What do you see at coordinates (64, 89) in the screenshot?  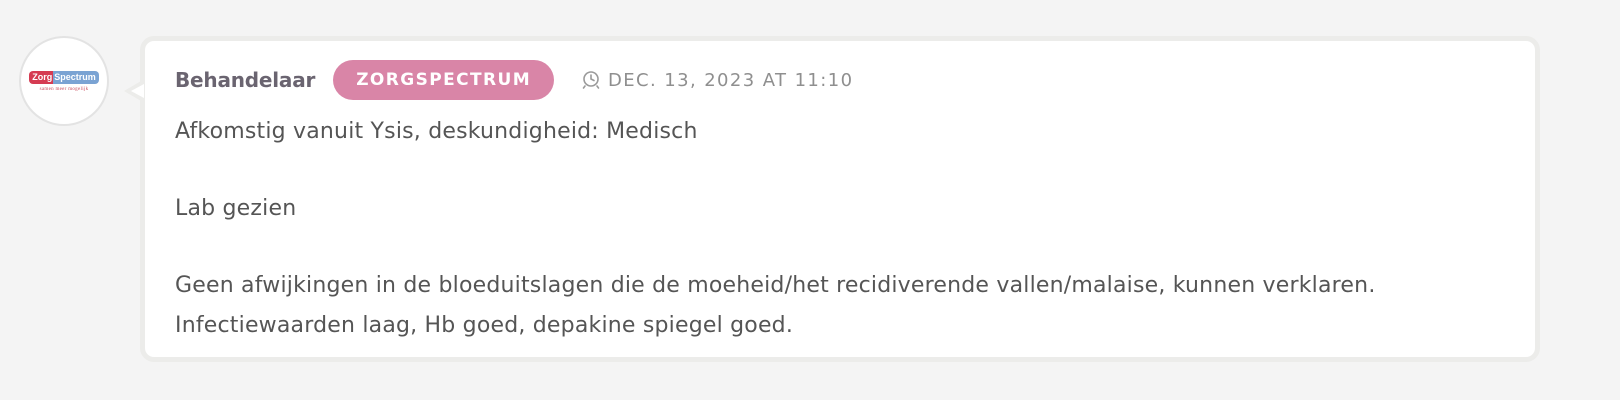 I see `logo-tagline: samen meer mogelijk` at bounding box center [64, 89].